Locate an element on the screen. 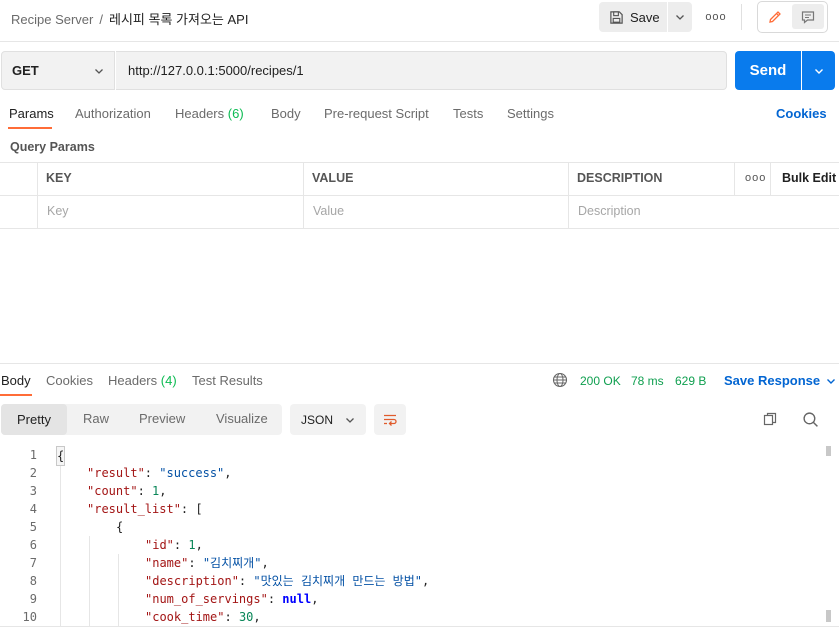  save-button: Save is located at coordinates (633, 17).